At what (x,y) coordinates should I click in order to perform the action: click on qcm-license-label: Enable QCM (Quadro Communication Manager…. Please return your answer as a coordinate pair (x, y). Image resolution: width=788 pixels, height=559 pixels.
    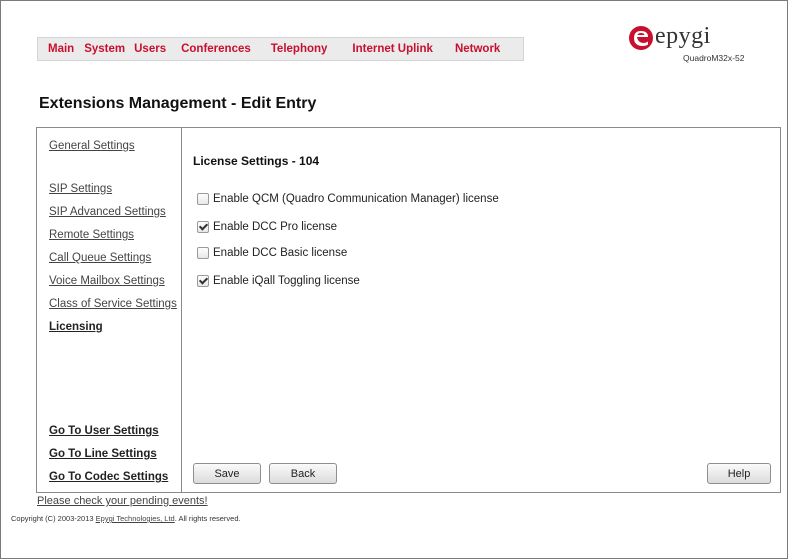
    Looking at the image, I should click on (356, 199).